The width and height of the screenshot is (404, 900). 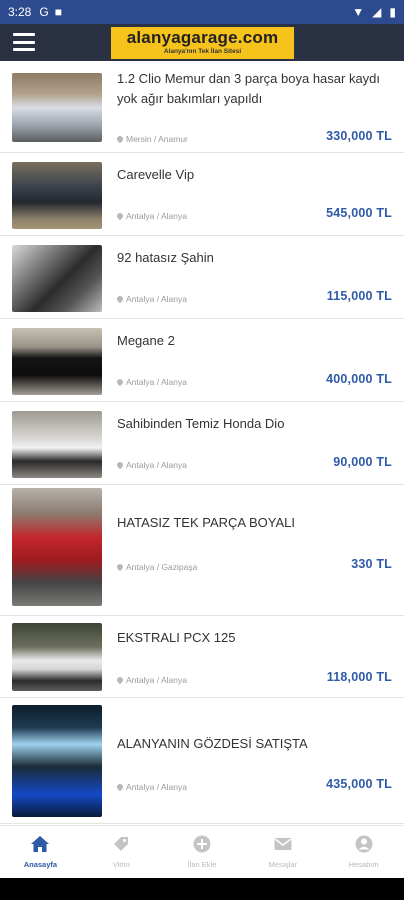 What do you see at coordinates (377, 12) in the screenshot?
I see `signal-icon: ◢` at bounding box center [377, 12].